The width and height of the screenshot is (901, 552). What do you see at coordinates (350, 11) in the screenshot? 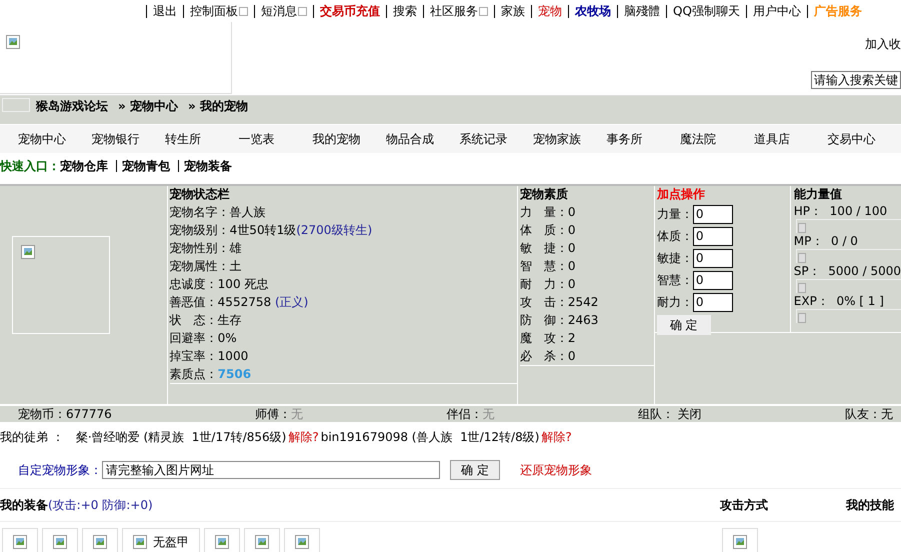
I see `nav-link: 交易币充值` at bounding box center [350, 11].